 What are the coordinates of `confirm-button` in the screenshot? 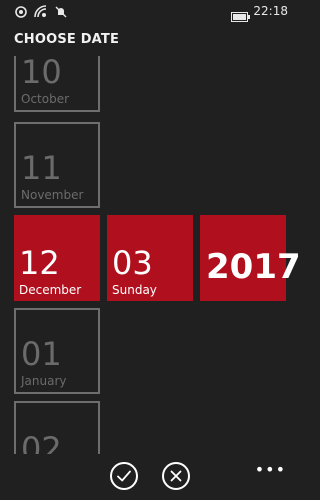 It's located at (124, 476).